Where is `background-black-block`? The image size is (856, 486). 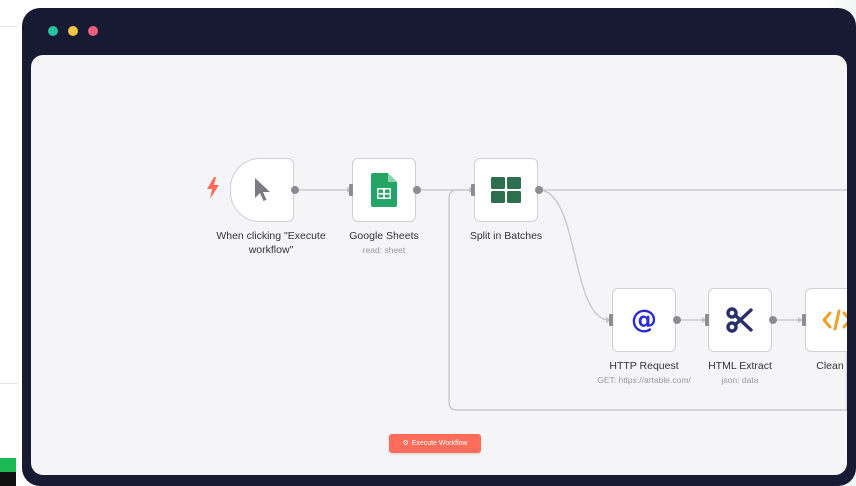
background-black-block is located at coordinates (8, 479).